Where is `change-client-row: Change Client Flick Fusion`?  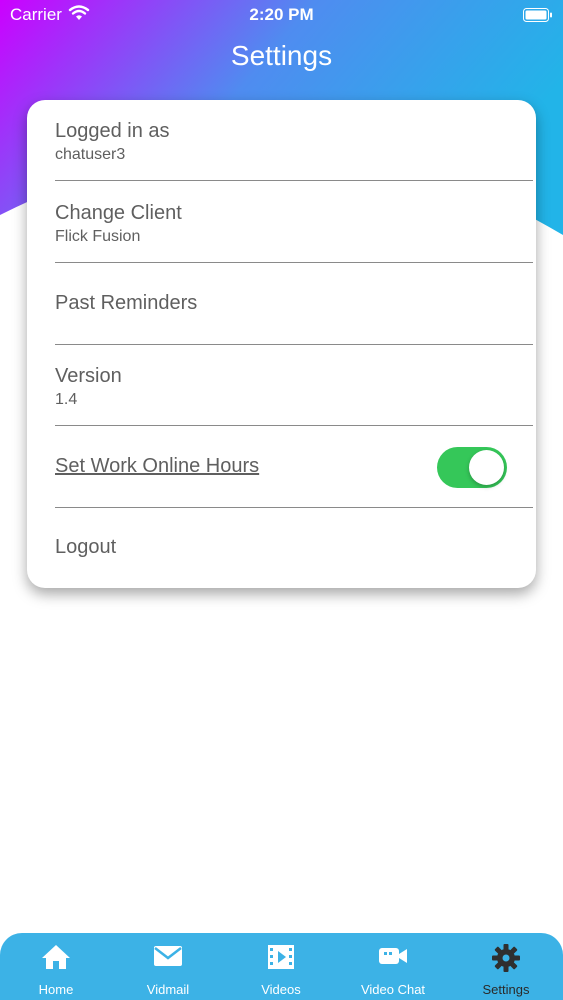
change-client-row: Change Client Flick Fusion is located at coordinates (294, 222).